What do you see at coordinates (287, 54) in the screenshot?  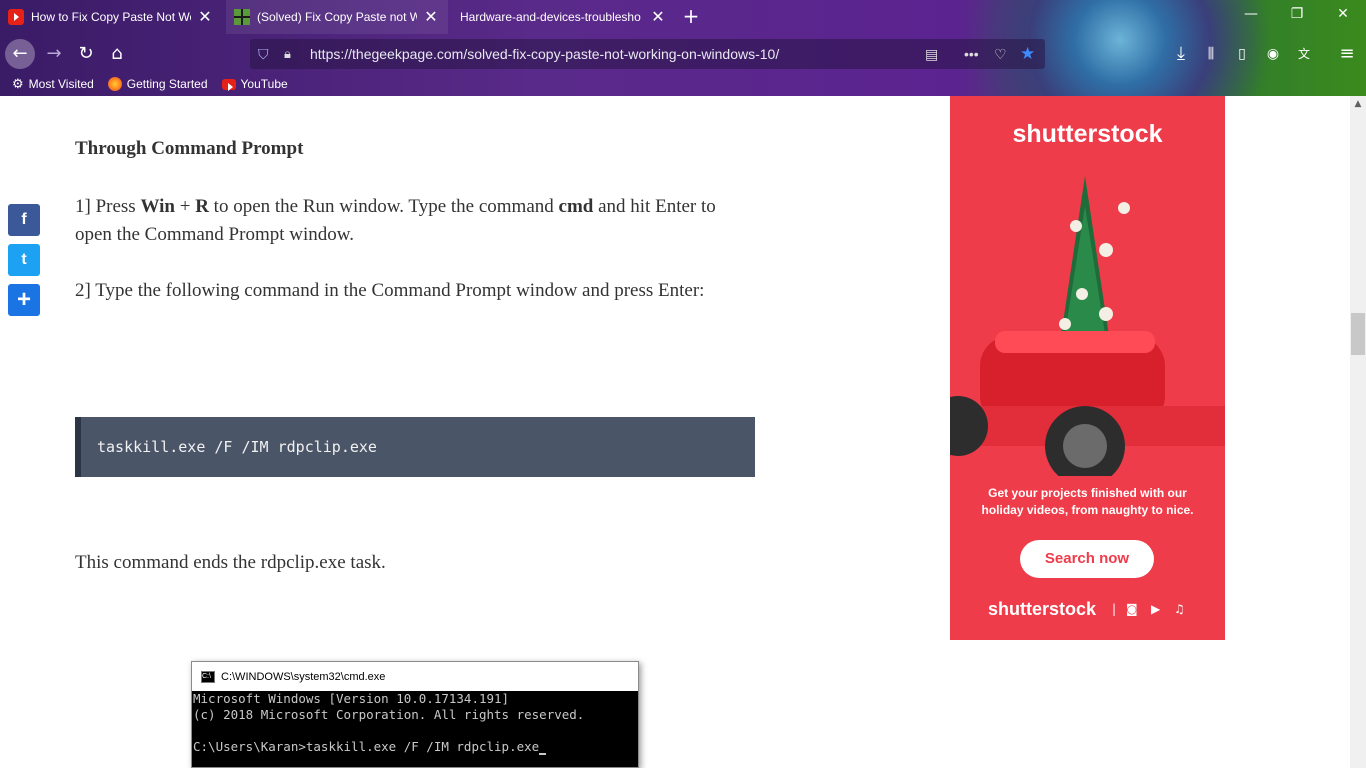 I see `lock-icon: 🔒︎` at bounding box center [287, 54].